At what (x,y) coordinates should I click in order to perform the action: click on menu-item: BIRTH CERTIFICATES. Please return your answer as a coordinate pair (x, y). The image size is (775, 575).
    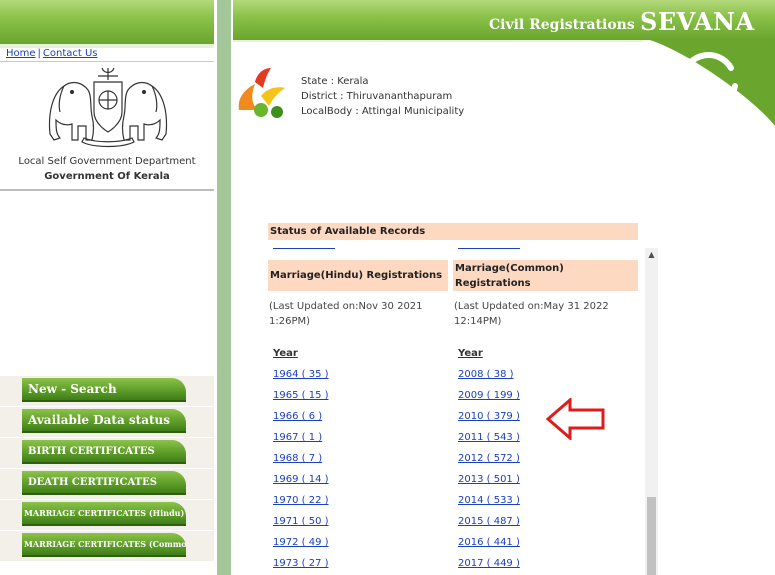
    Looking at the image, I should click on (107, 453).